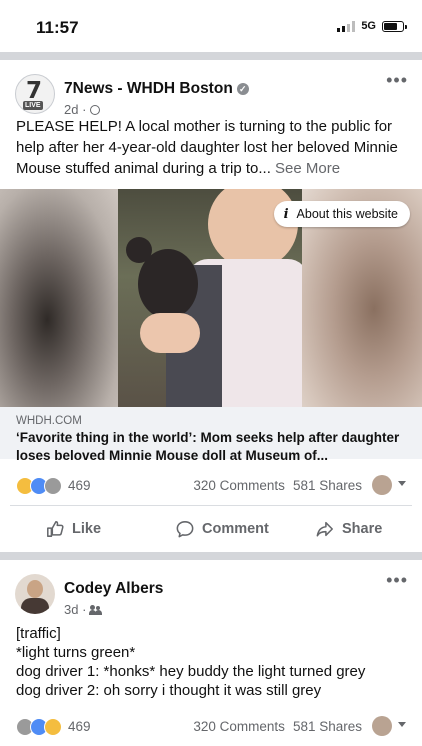 The image size is (422, 746). I want to click on image-blur-left, so click(59, 298).